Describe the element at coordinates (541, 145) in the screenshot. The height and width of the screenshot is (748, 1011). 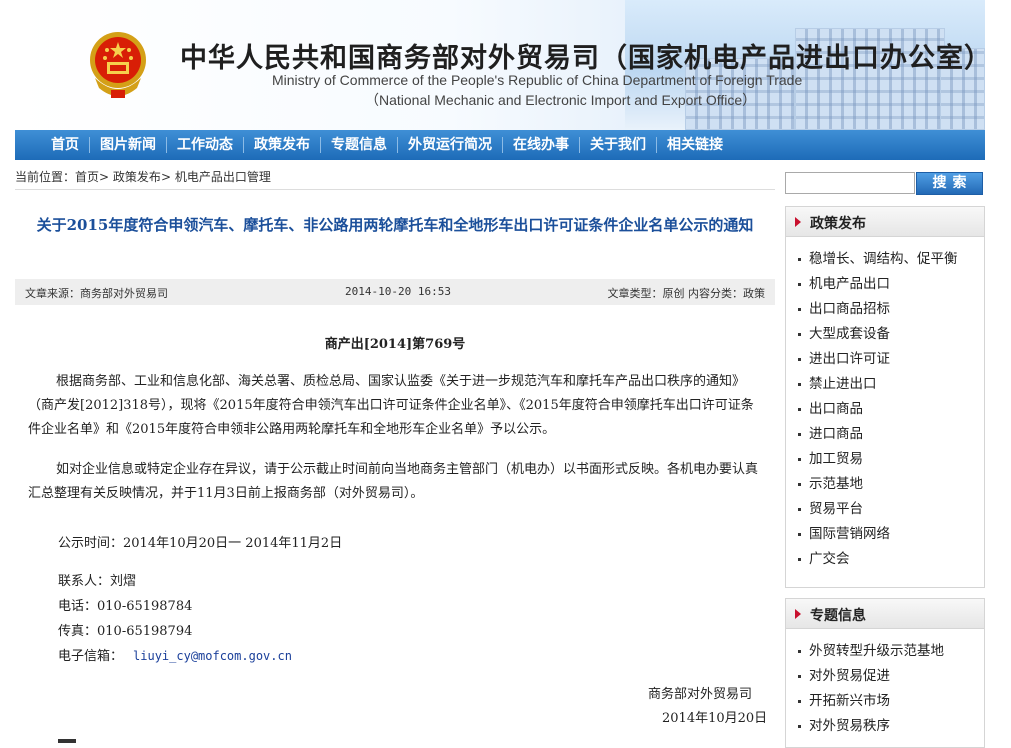
I see `nav-item-online-services: 在线办事` at that location.